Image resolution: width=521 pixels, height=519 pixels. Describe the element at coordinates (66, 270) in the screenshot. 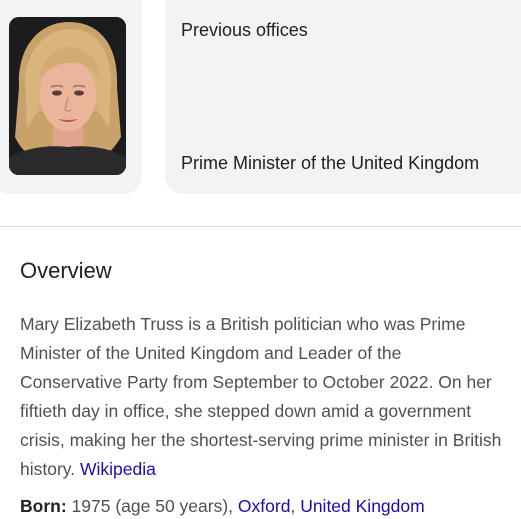

I see `overview-heading: Overview` at that location.